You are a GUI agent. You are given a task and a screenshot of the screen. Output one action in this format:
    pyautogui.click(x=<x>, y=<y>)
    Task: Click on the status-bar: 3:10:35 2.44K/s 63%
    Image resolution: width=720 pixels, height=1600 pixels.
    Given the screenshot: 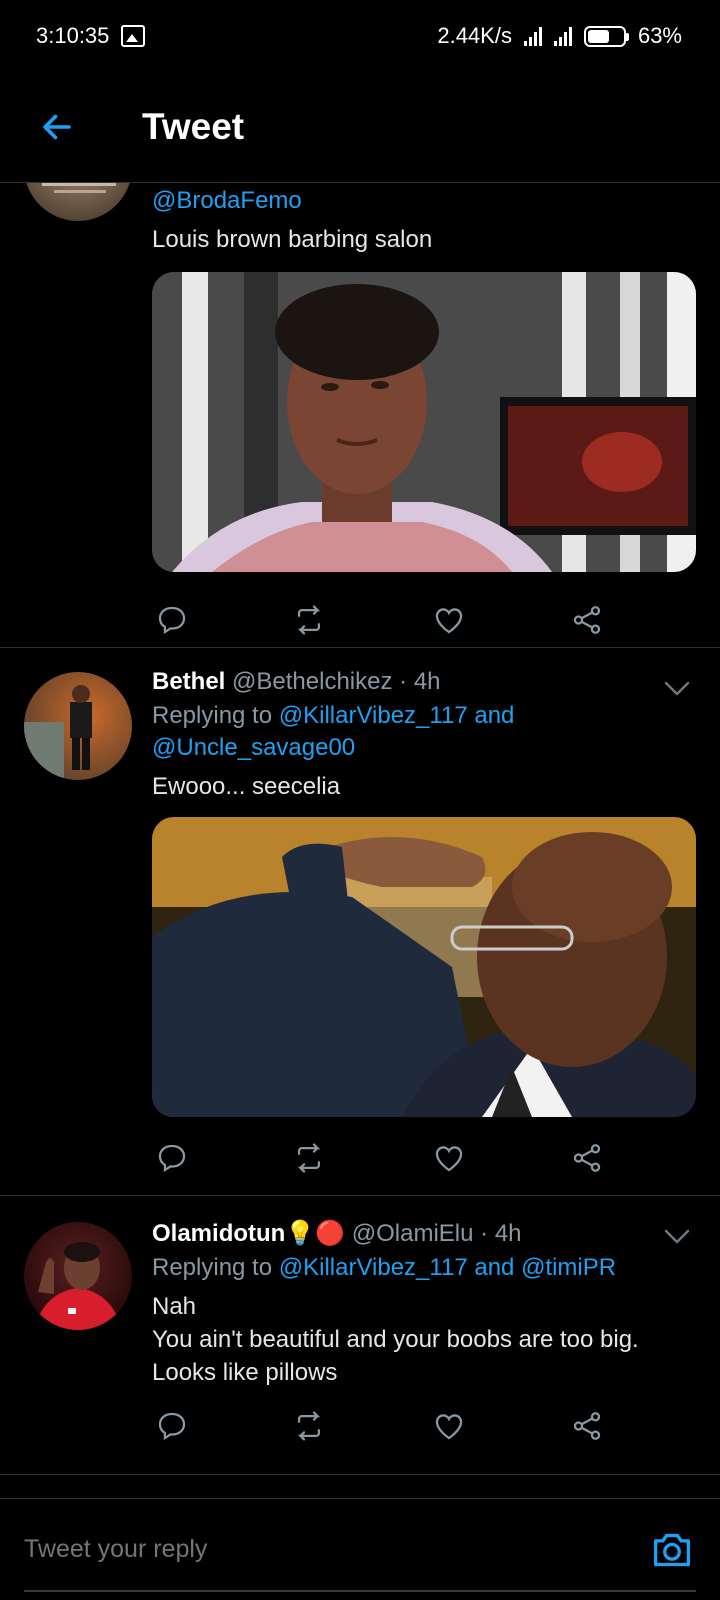 What is the action you would take?
    pyautogui.click(x=360, y=36)
    